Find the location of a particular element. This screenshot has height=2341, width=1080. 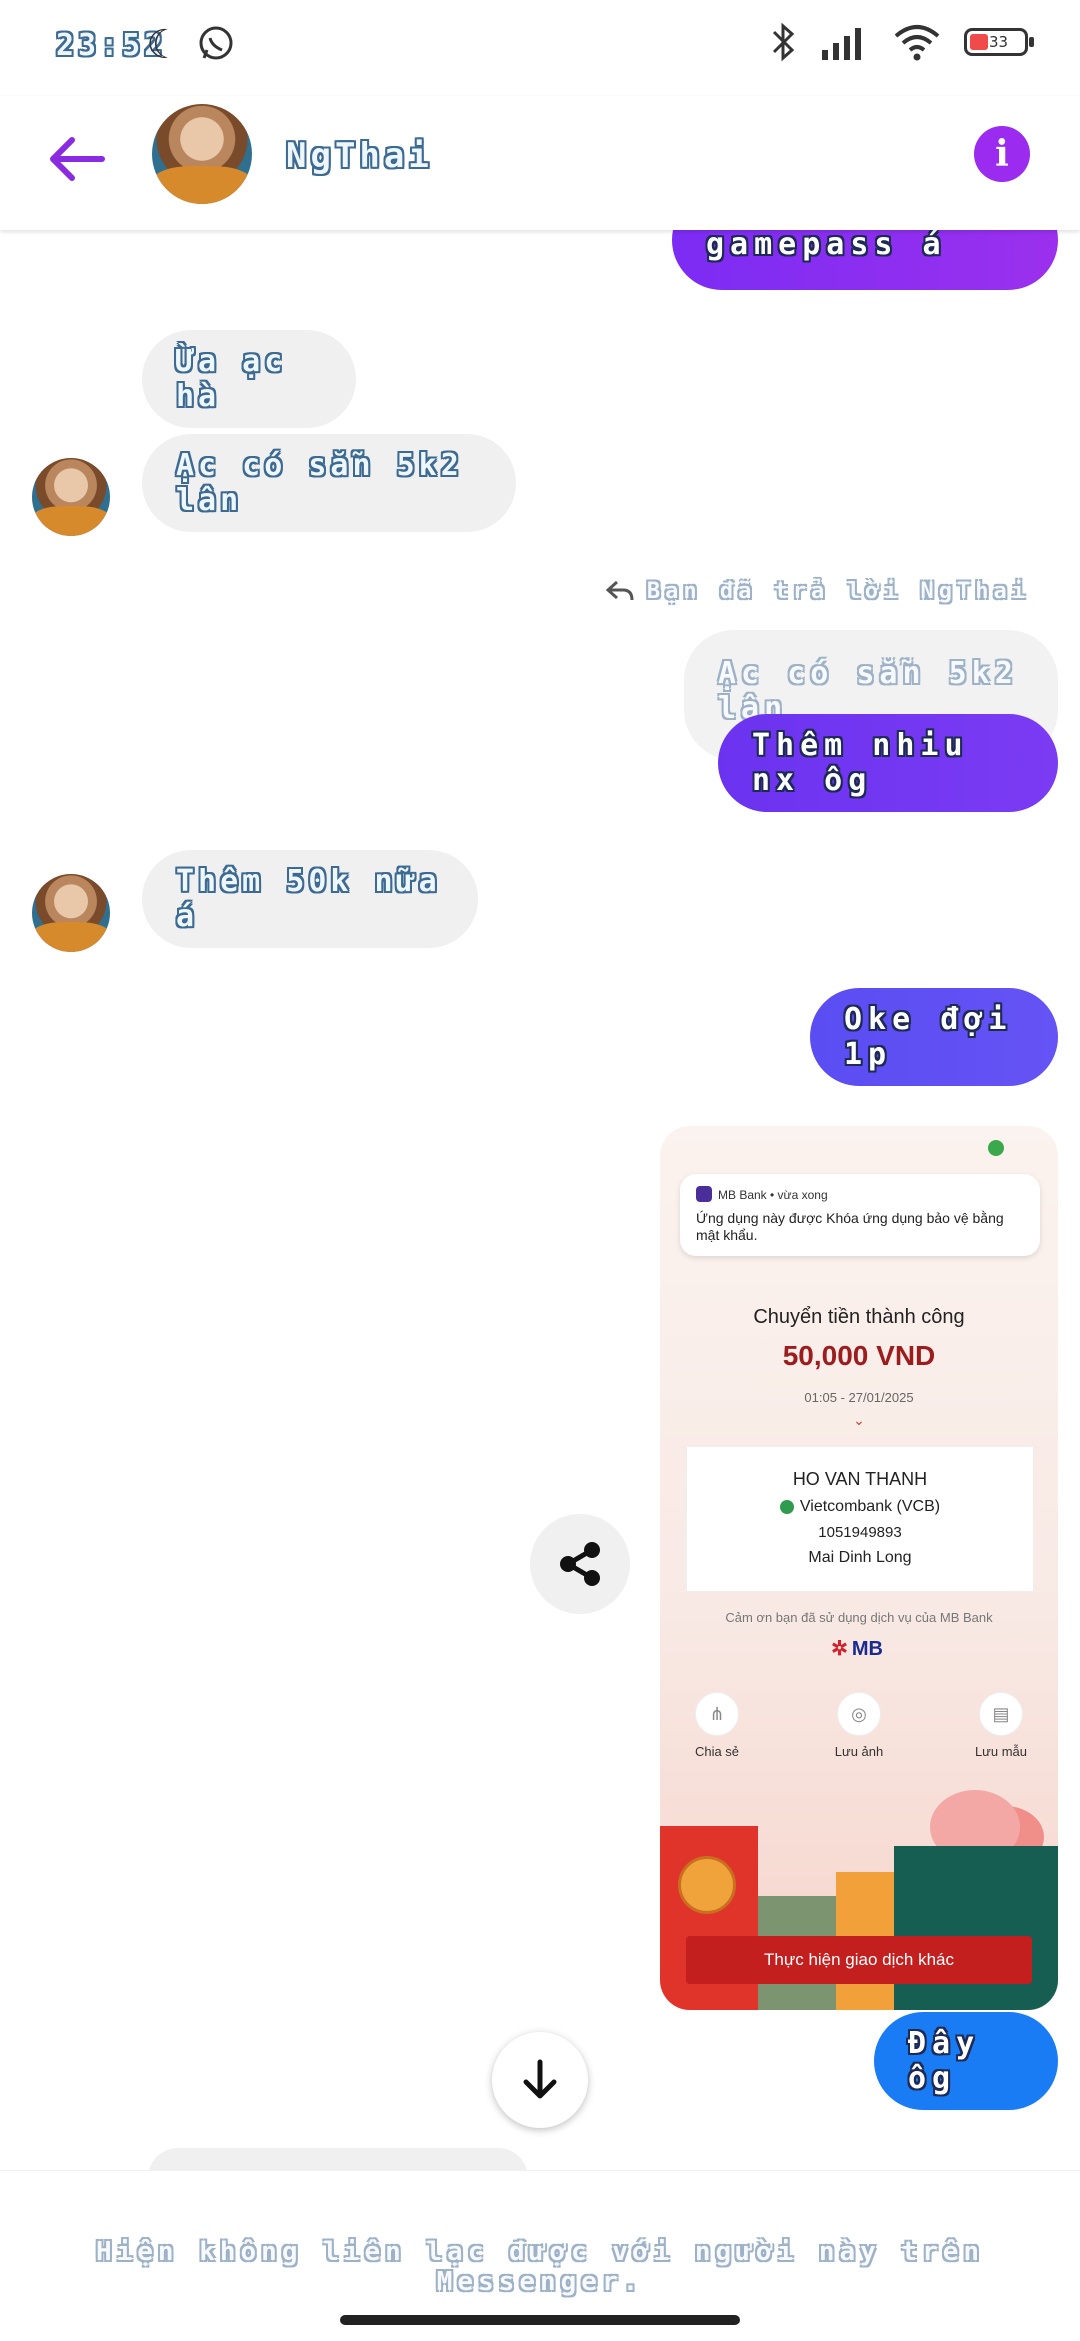

signal-icon is located at coordinates (841, 44).